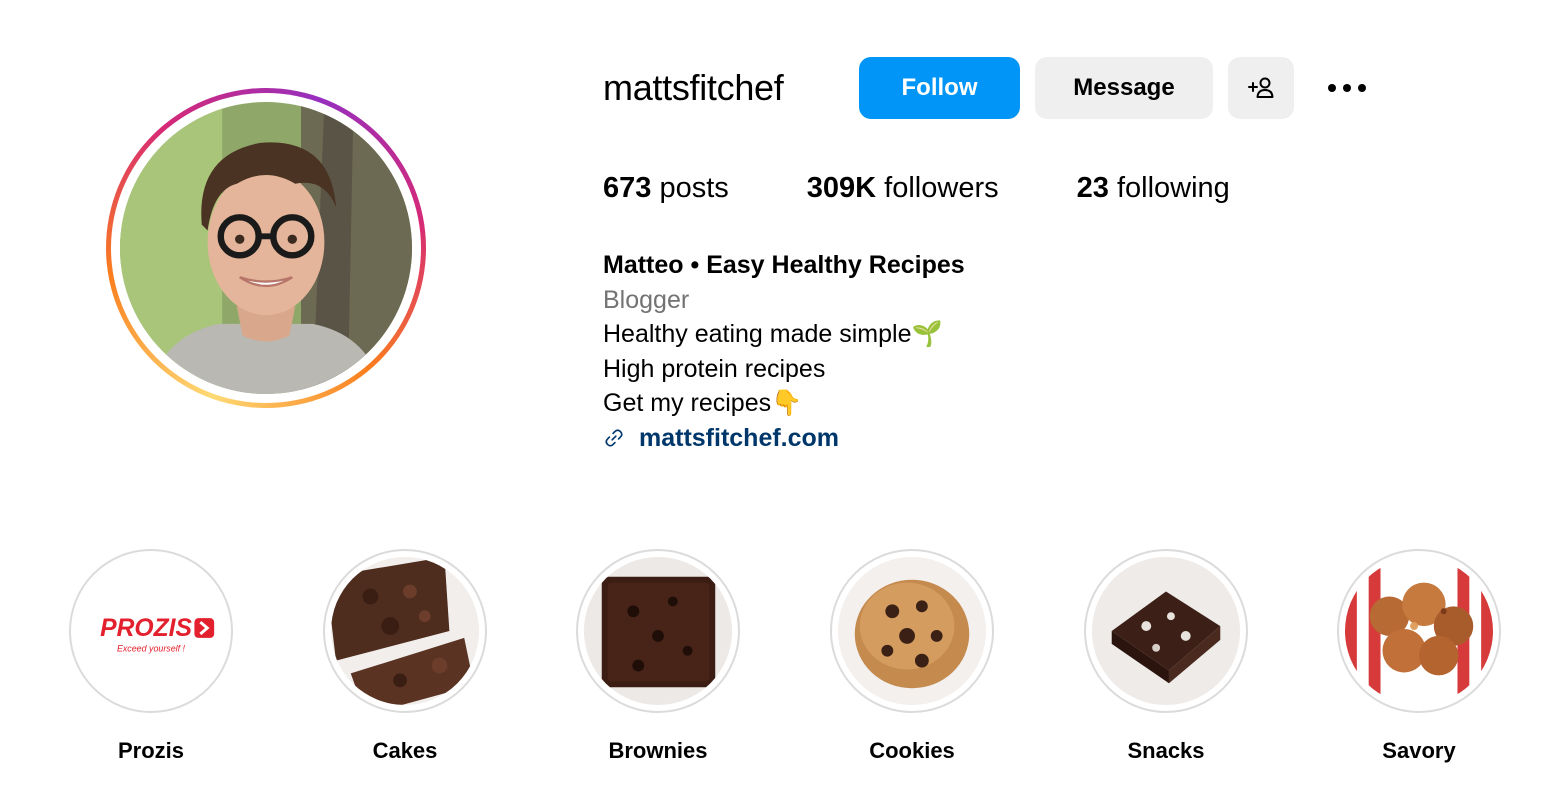  I want to click on profile-header-row: mattsfitchef Follow Message, so click(984, 88).